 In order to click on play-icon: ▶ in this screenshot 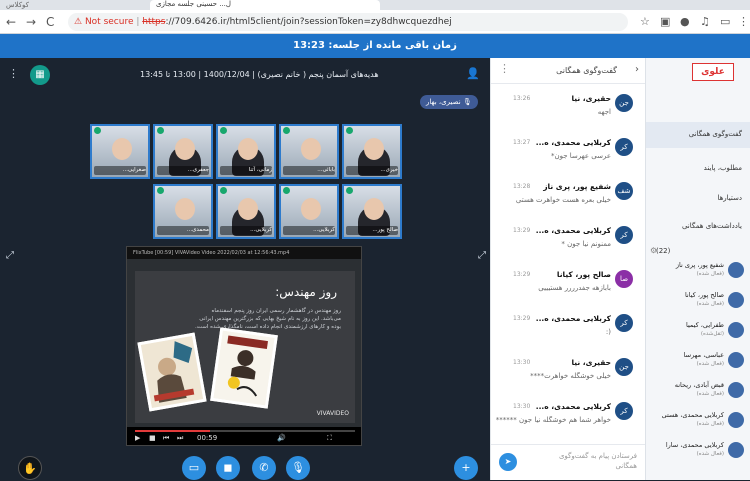, I will do `click(137, 438)`.